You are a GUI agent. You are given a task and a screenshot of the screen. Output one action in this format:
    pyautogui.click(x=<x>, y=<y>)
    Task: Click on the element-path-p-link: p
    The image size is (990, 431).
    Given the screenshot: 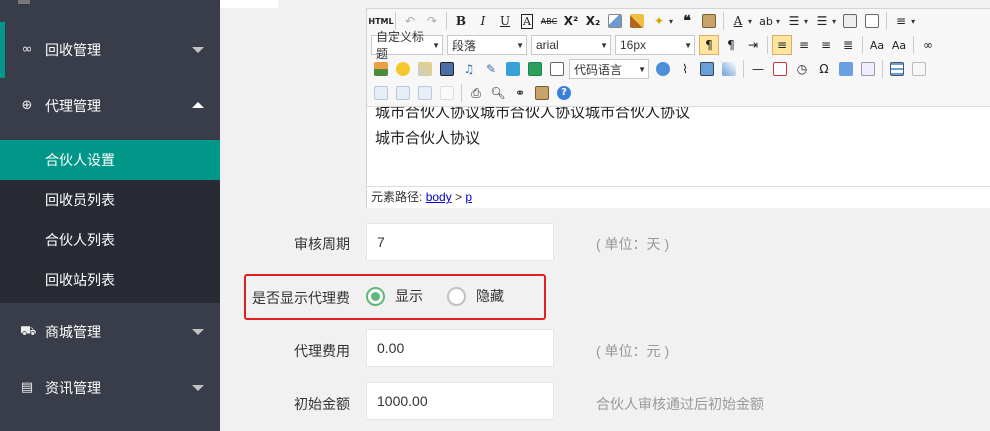 What is the action you would take?
    pyautogui.click(x=468, y=197)
    